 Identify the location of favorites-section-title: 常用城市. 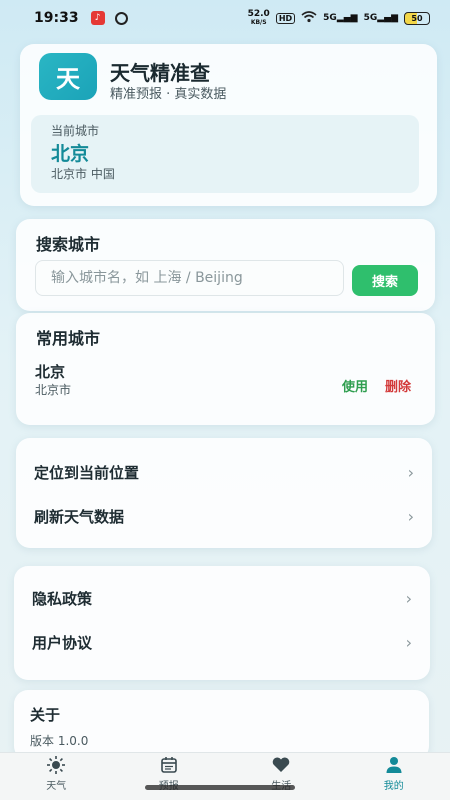
(68, 338).